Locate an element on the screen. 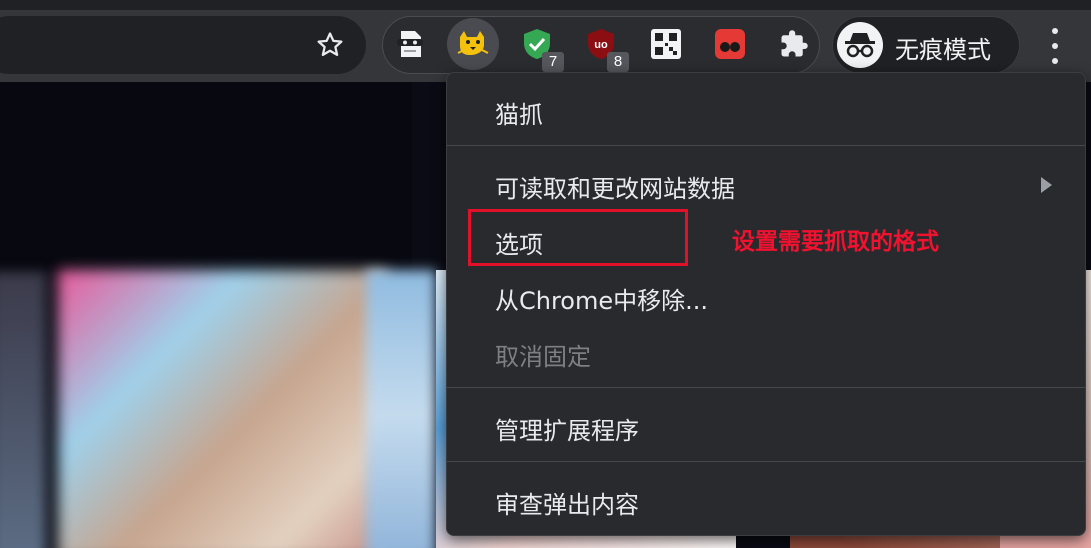 This screenshot has height=548, width=1091. privacy-mask-extension-icon is located at coordinates (410, 44).